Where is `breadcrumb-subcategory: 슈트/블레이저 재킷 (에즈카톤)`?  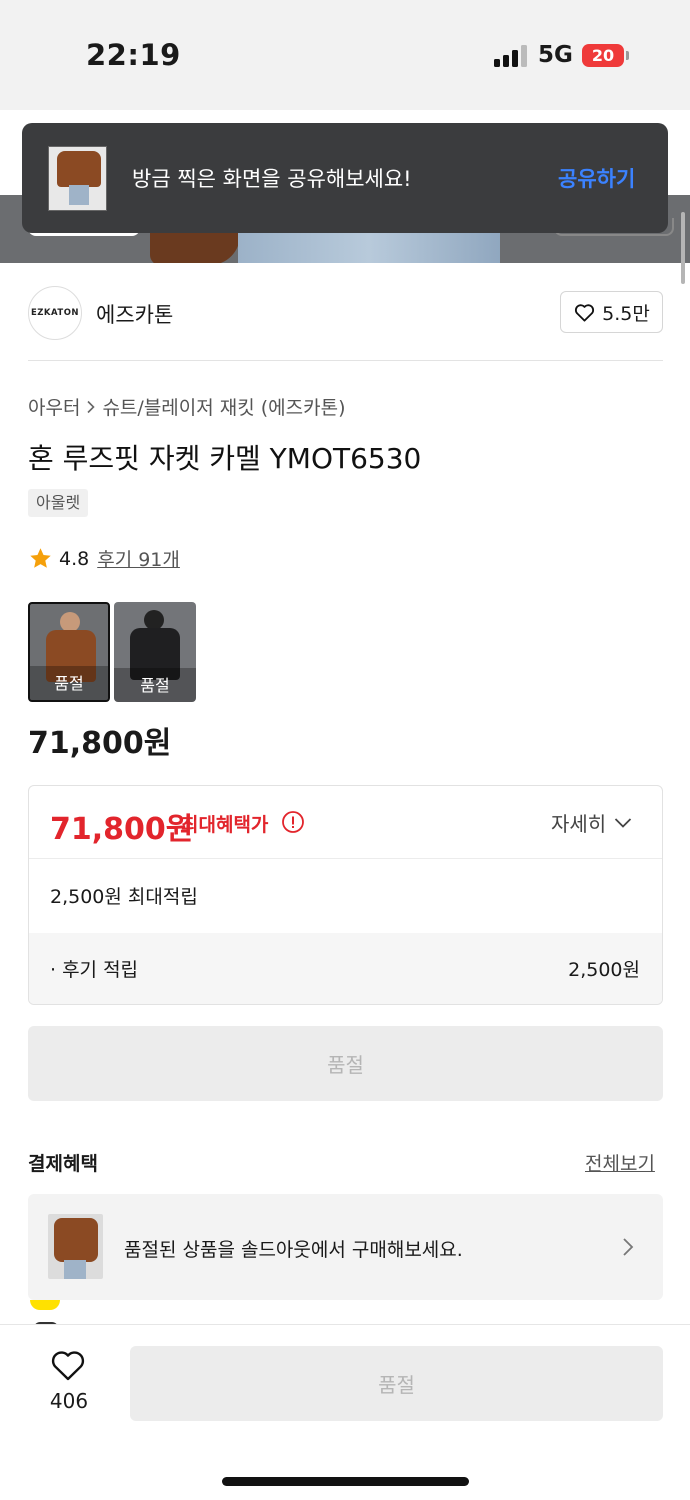
breadcrumb-subcategory: 슈트/블레이저 재킷 (에즈카톤) is located at coordinates (223, 406).